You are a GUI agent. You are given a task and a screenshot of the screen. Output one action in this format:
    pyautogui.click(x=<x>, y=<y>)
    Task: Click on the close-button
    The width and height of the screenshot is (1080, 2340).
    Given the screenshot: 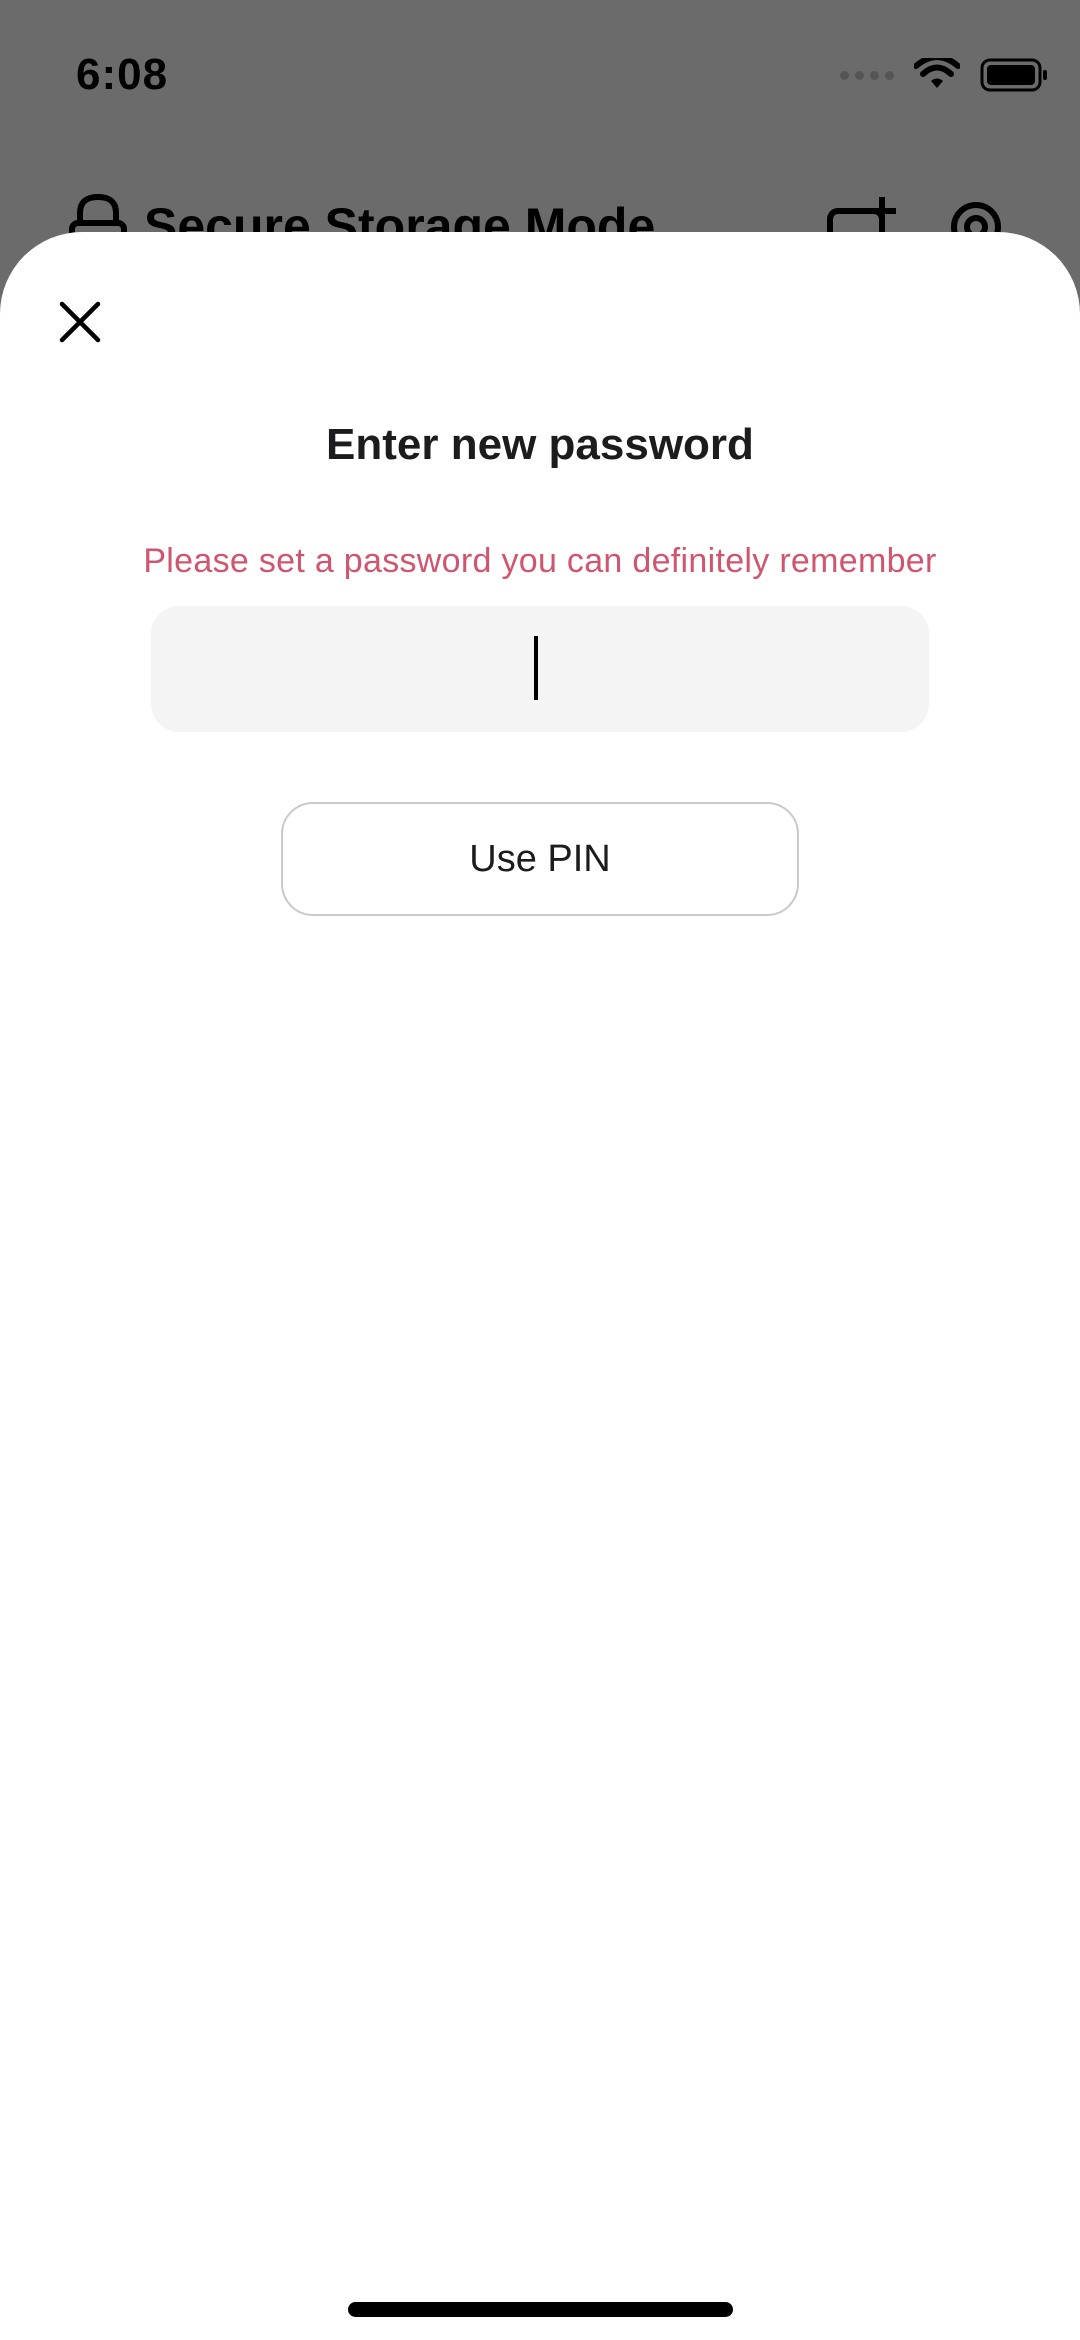 What is the action you would take?
    pyautogui.click(x=80, y=322)
    